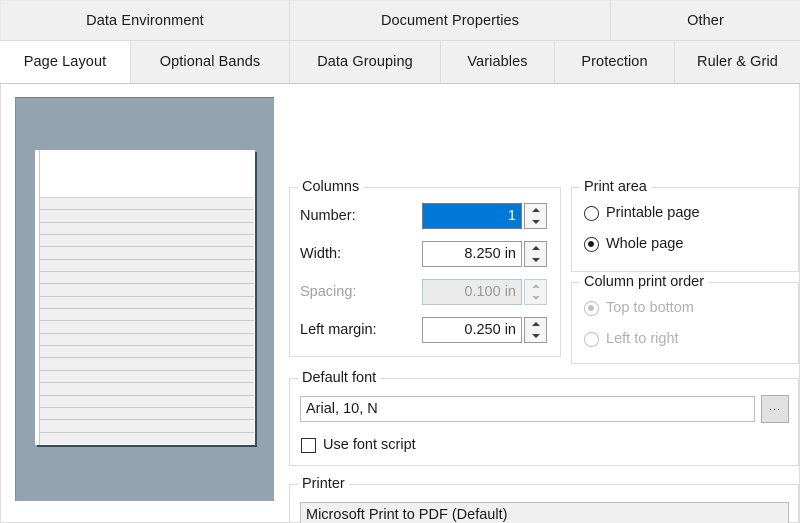 The image size is (800, 523). Describe the element at coordinates (644, 282) in the screenshot. I see `column-print-order-group-title: Column print order` at that location.